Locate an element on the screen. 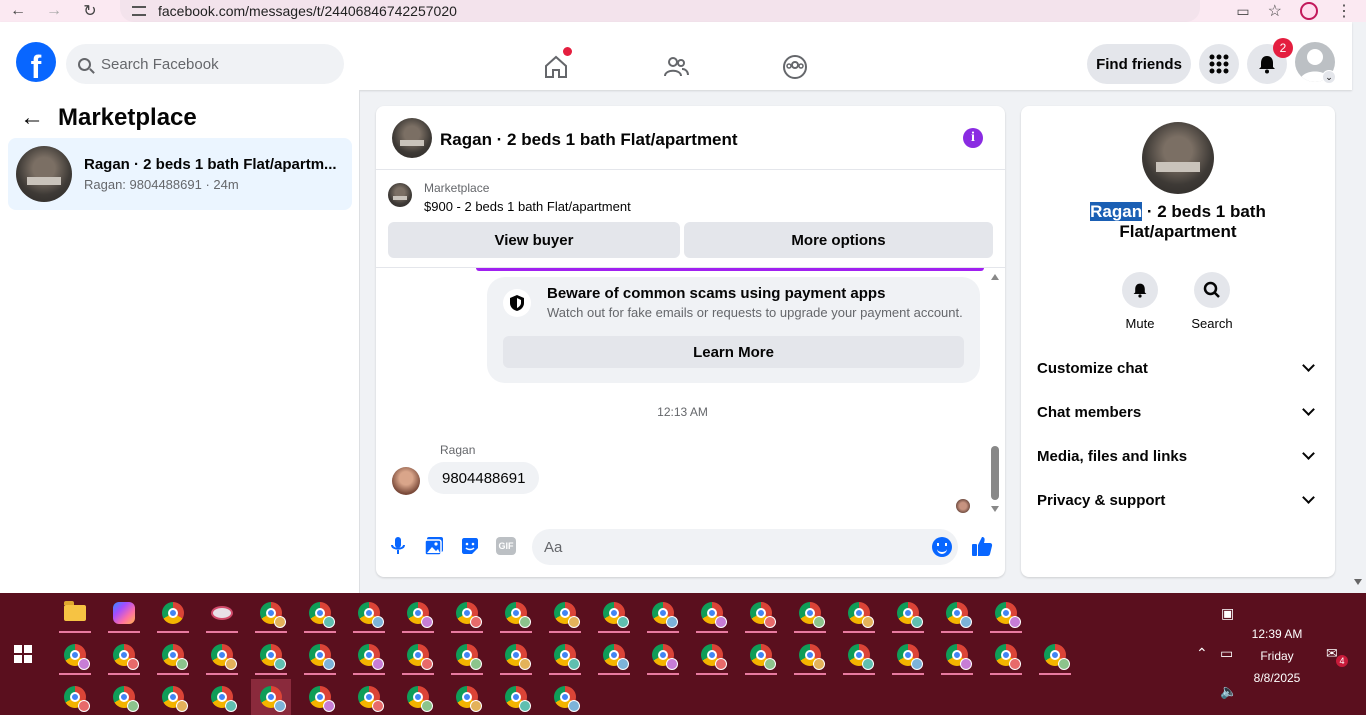 The width and height of the screenshot is (1366, 715). file-explorer-icon is located at coordinates (75, 614).